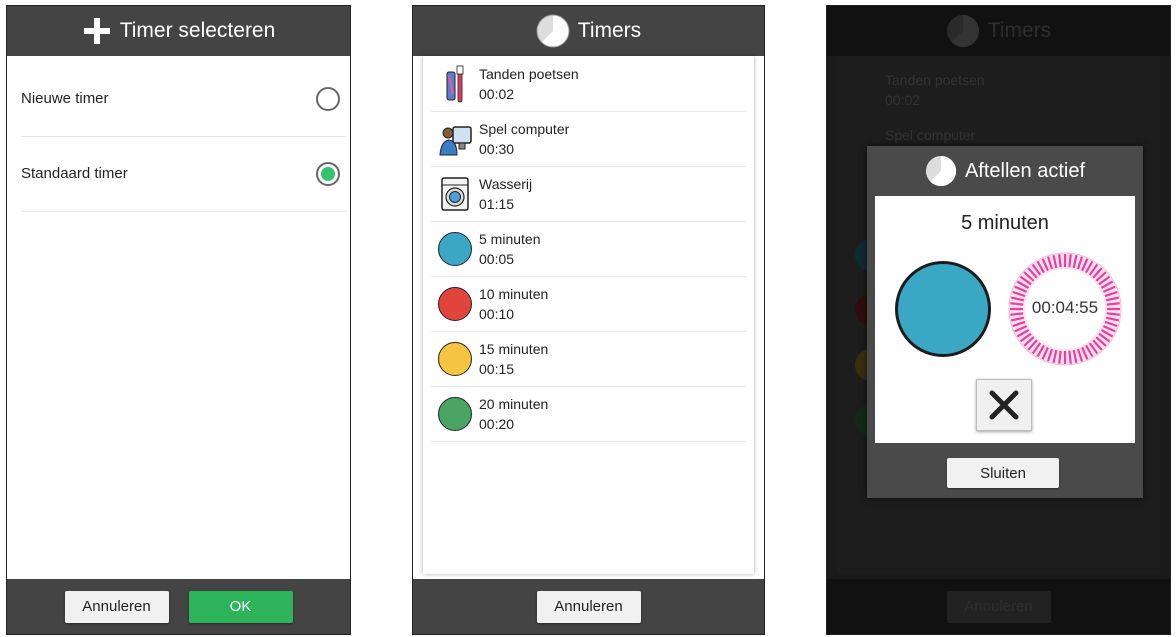  Describe the element at coordinates (510, 238) in the screenshot. I see `timer-name: 5 minuten` at that location.